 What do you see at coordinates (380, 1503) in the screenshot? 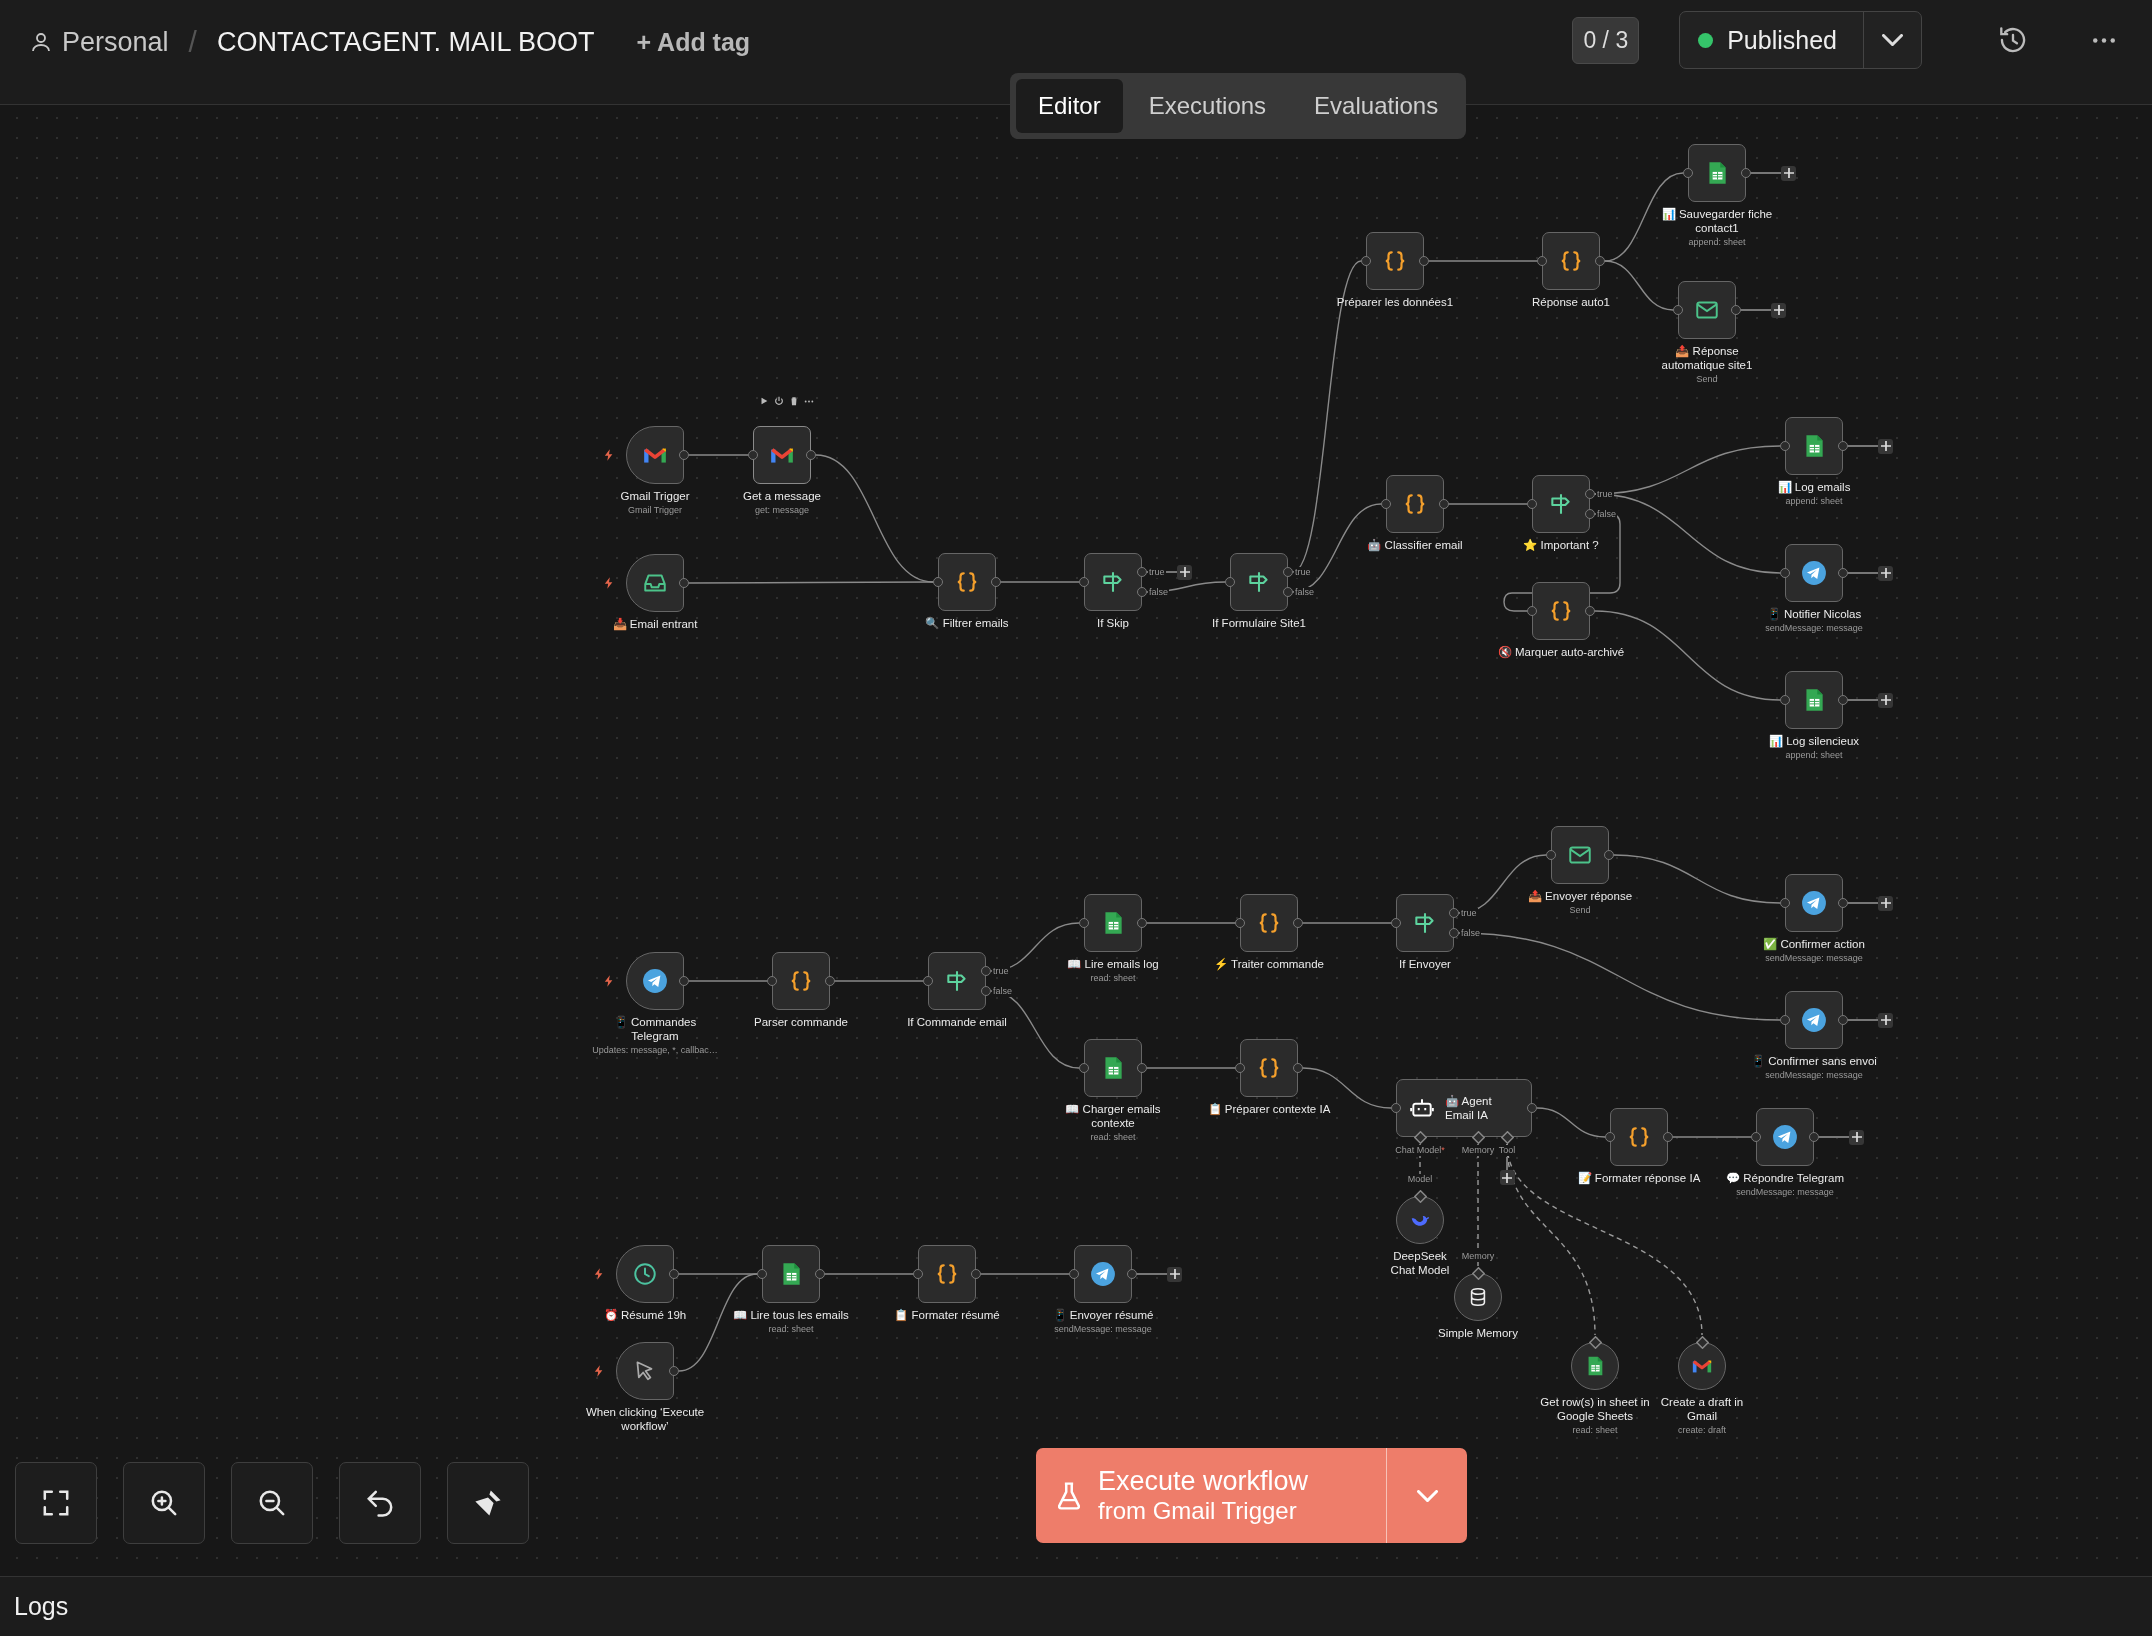
I see `undo-button` at bounding box center [380, 1503].